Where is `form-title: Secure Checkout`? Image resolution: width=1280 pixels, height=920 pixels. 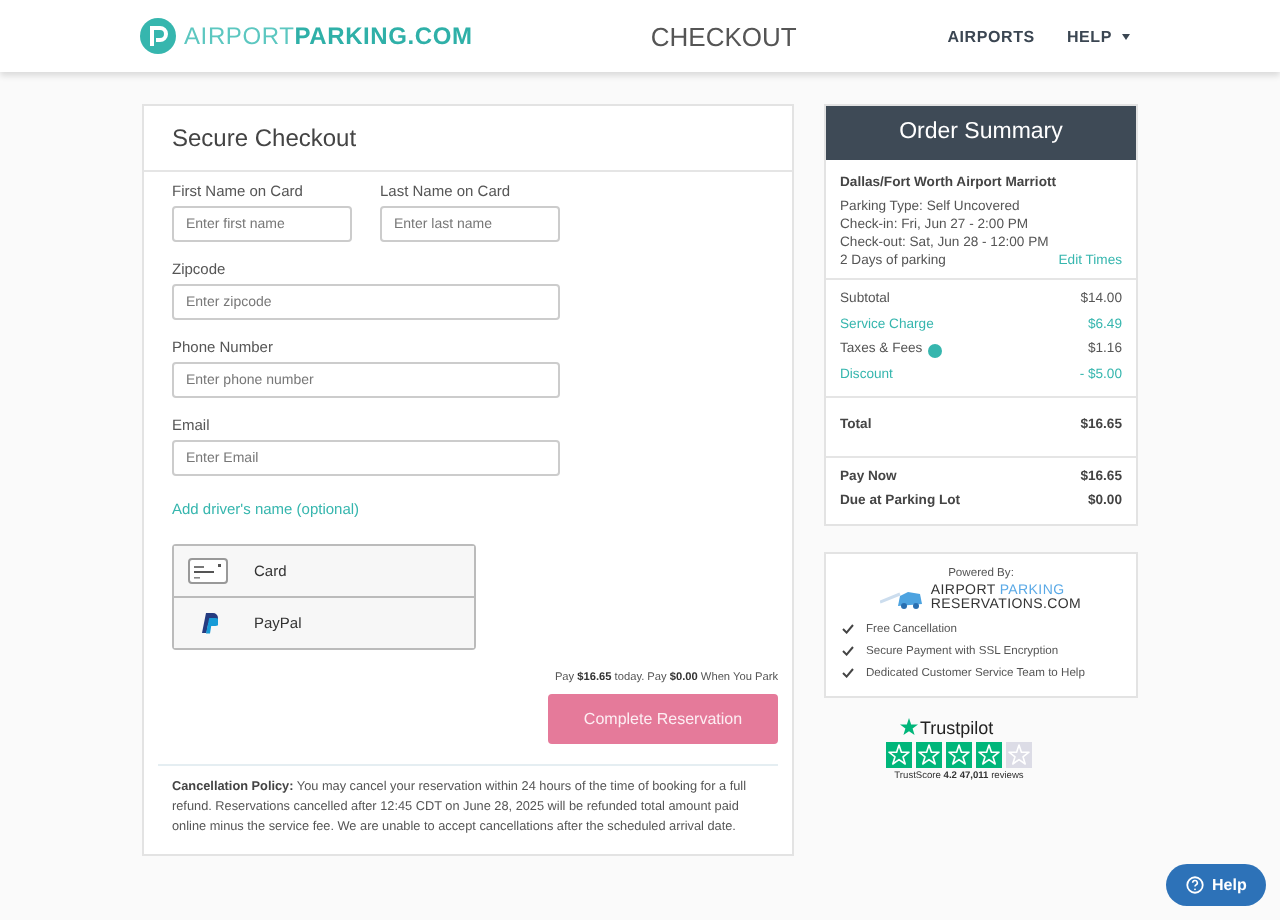 form-title: Secure Checkout is located at coordinates (264, 139).